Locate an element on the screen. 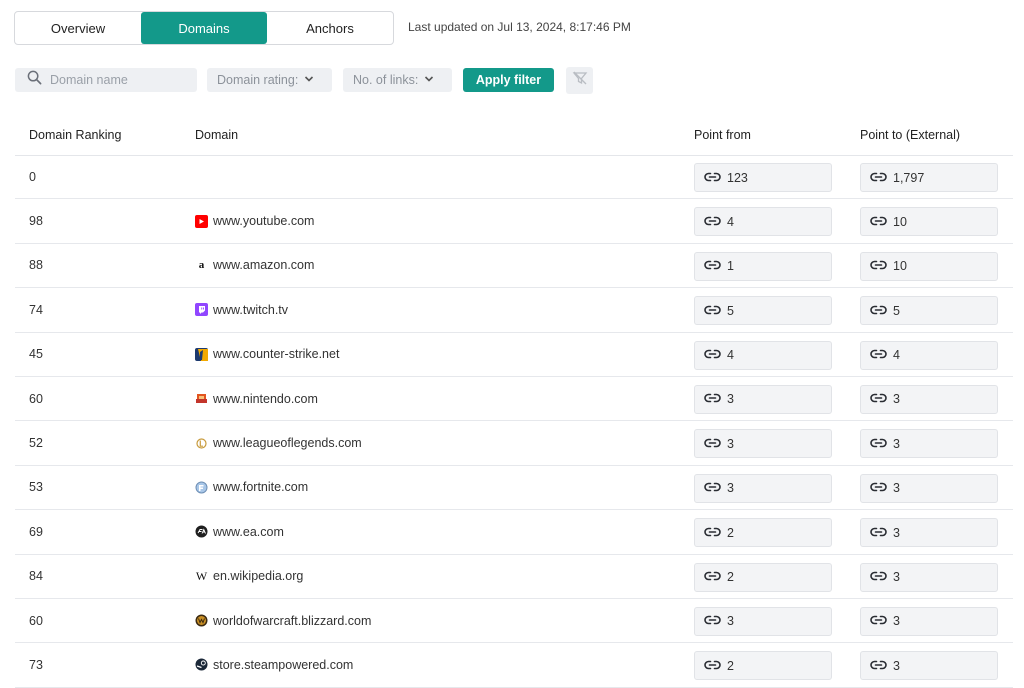 The image size is (1024, 688). domain-link: www.nintendo.com is located at coordinates (265, 399).